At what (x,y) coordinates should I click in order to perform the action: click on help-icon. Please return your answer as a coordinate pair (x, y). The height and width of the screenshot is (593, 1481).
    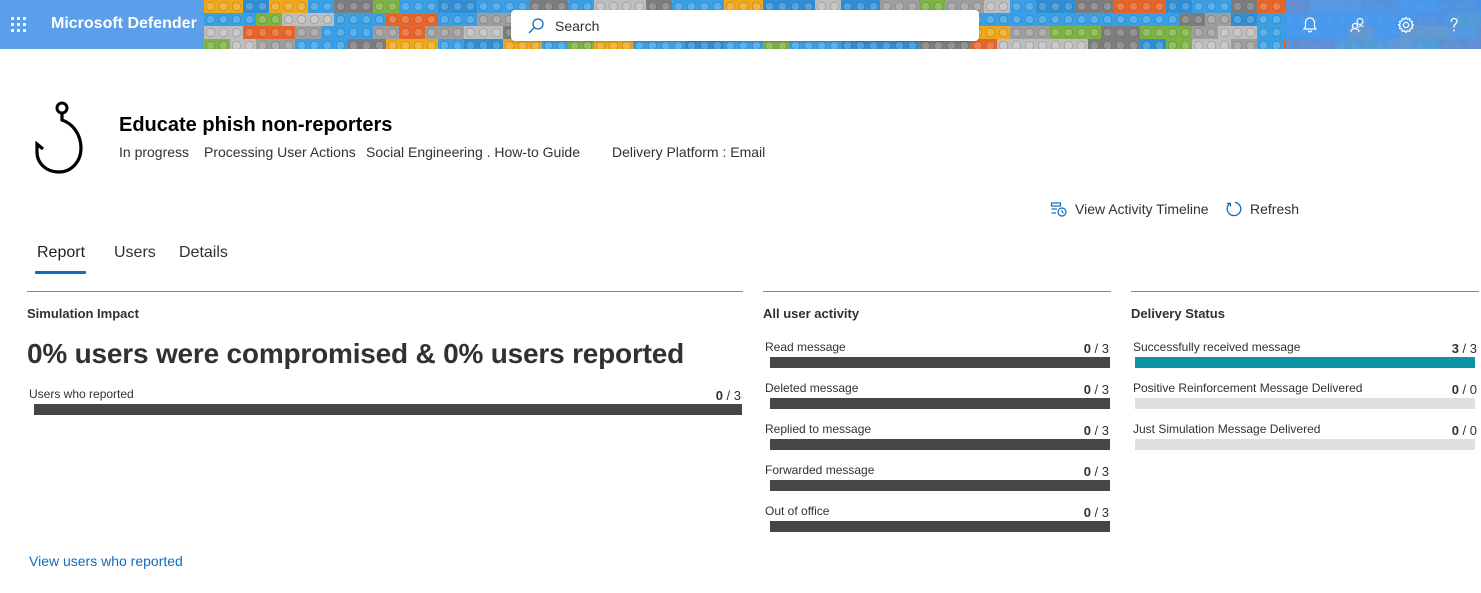
    Looking at the image, I should click on (1454, 24).